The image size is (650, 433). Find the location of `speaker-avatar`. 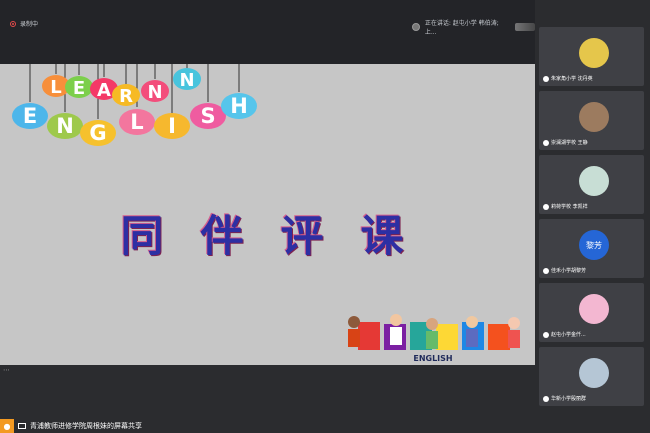

speaker-avatar is located at coordinates (416, 27).